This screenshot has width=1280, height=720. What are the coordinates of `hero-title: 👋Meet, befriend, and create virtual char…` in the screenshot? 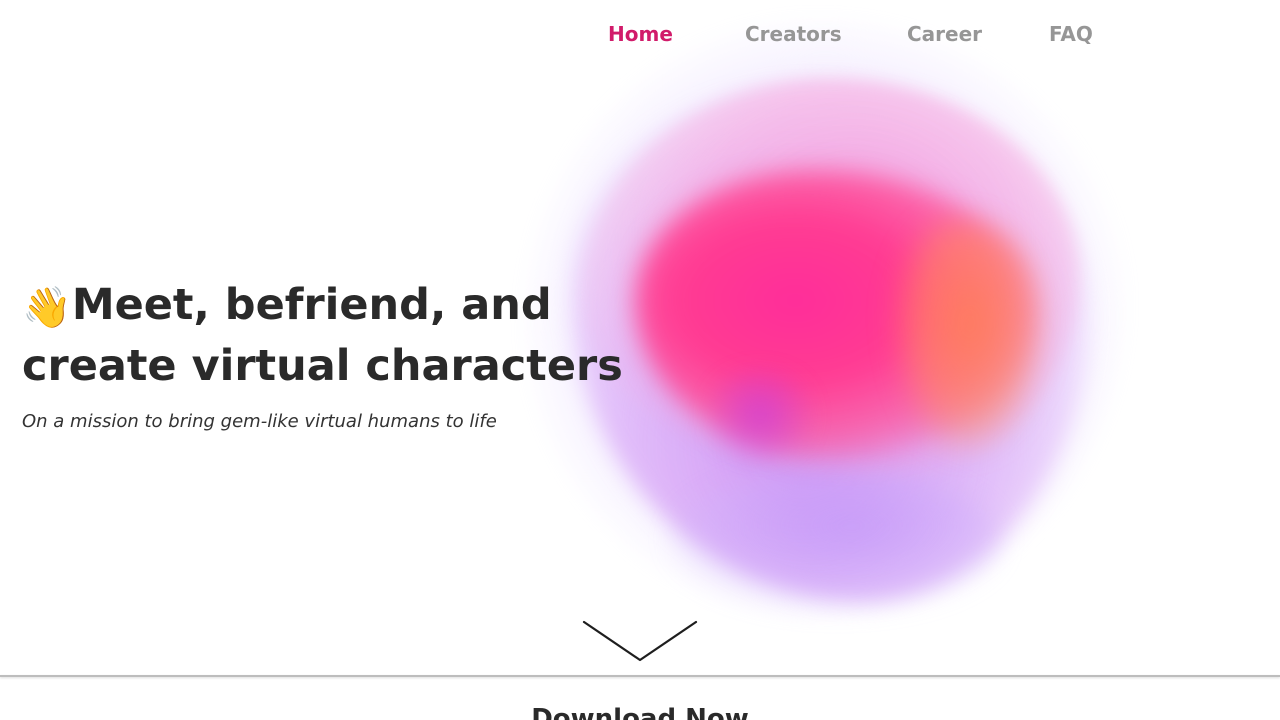 It's located at (332, 335).